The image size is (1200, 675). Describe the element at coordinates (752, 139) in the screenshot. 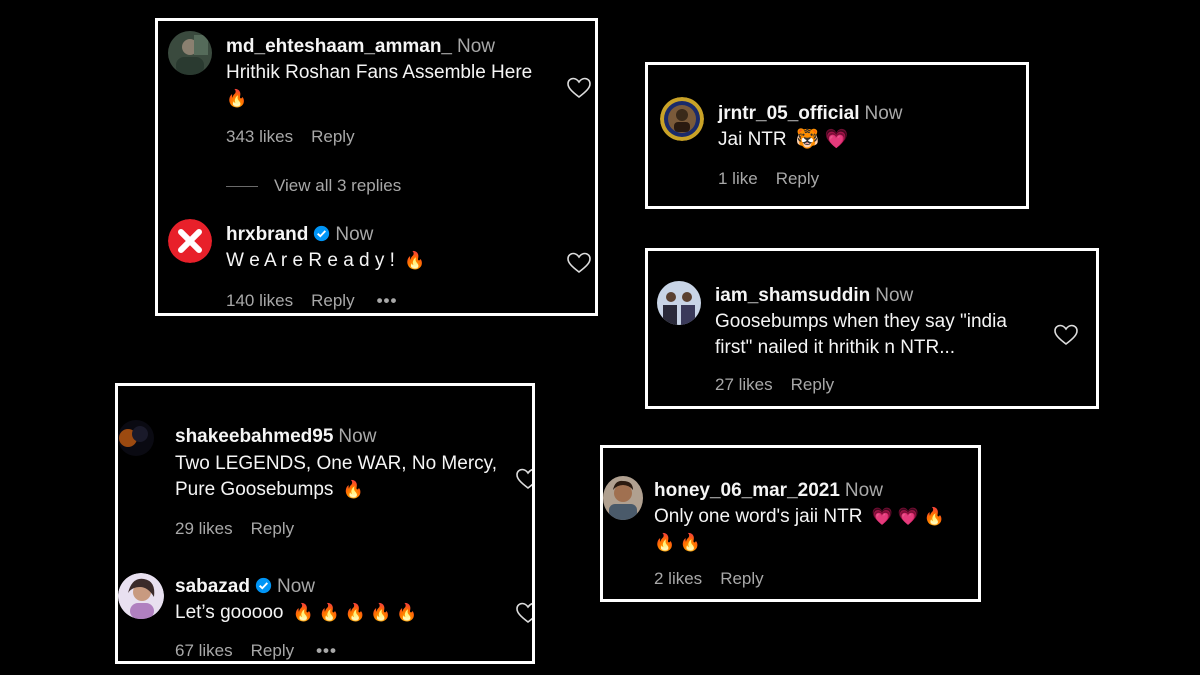

I see `comment-text: Jai NTR` at that location.